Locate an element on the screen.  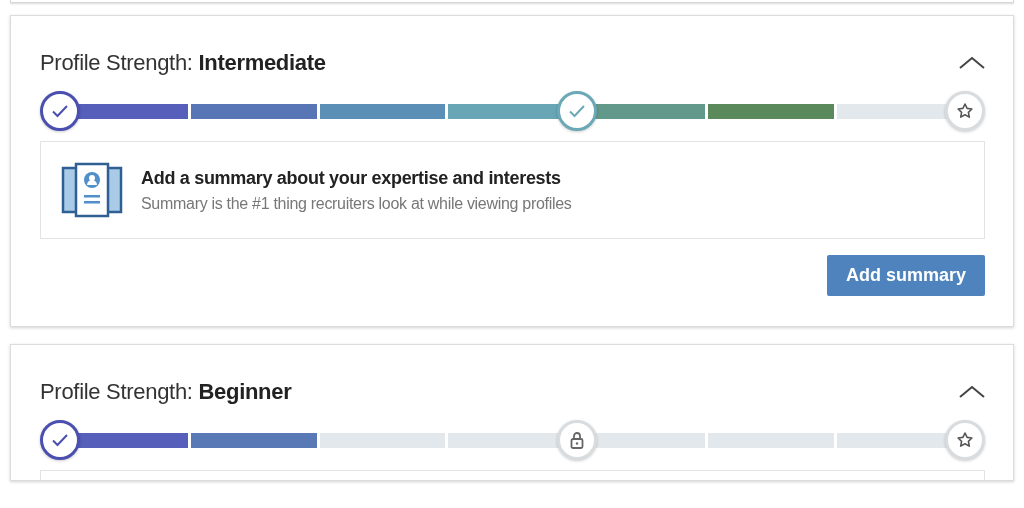
suggestion-title: Add a summary about your expertise and interests is located at coordinates (351, 178).